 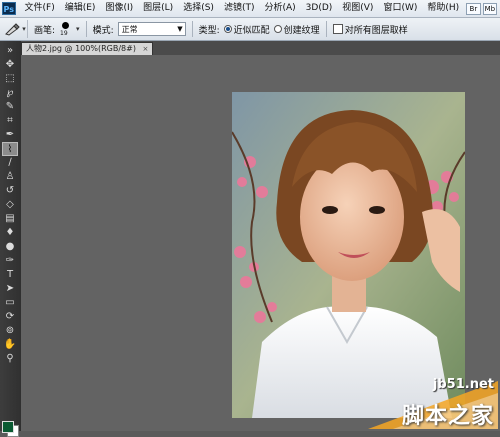 What do you see at coordinates (8, 427) in the screenshot?
I see `foreground-color-swatch` at bounding box center [8, 427].